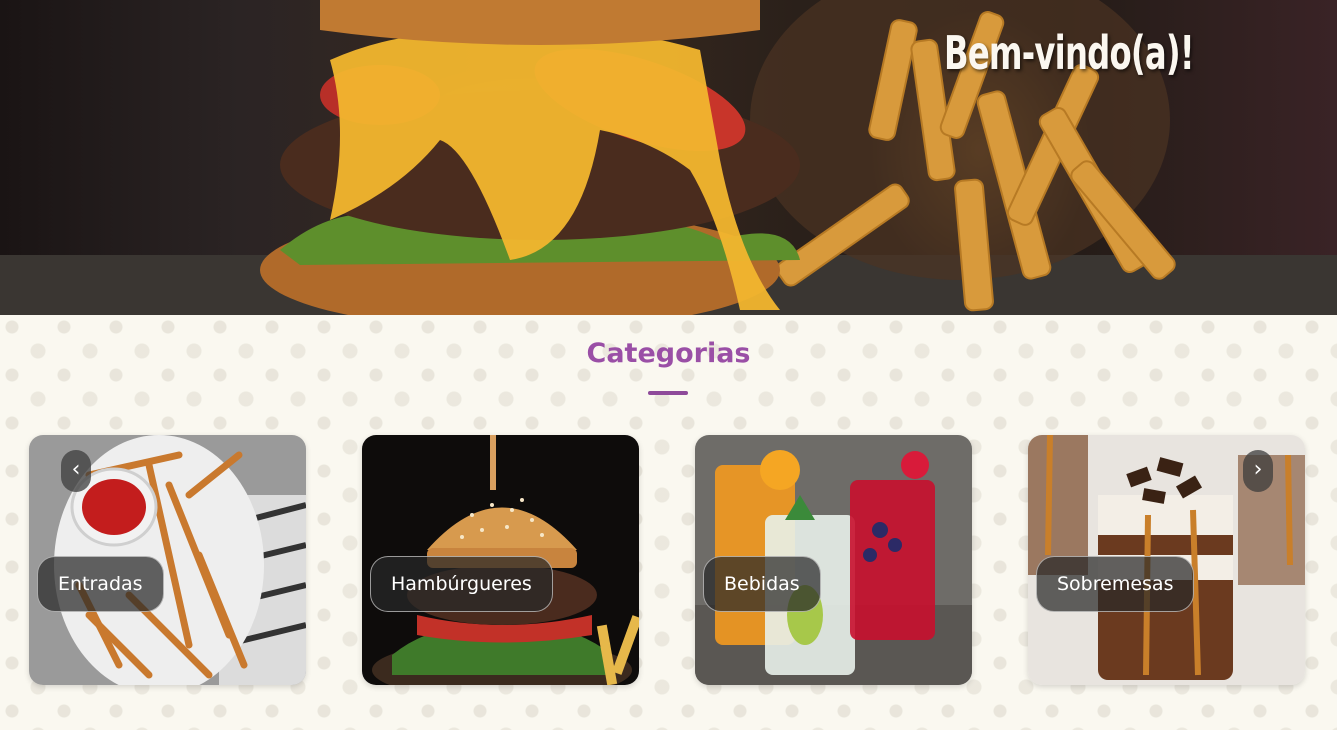  I want to click on category-label: Hambúrgueres, so click(461, 584).